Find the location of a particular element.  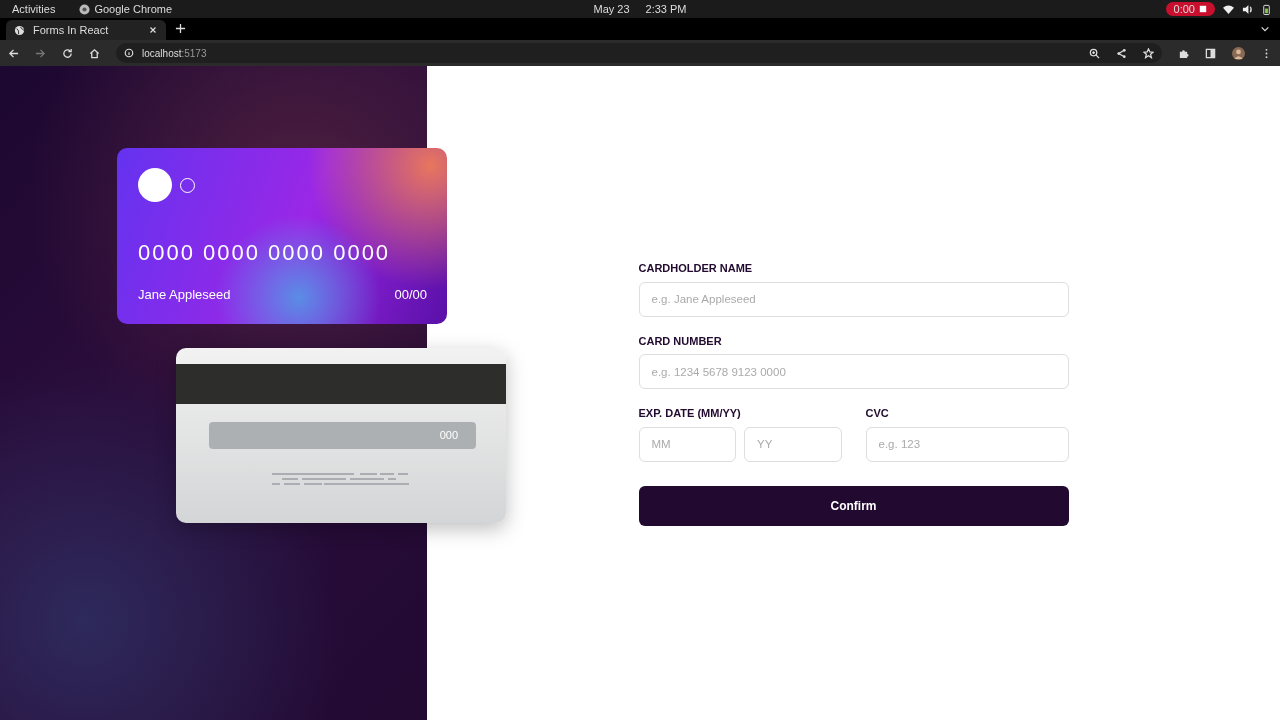

input-field: YY is located at coordinates (793, 444).